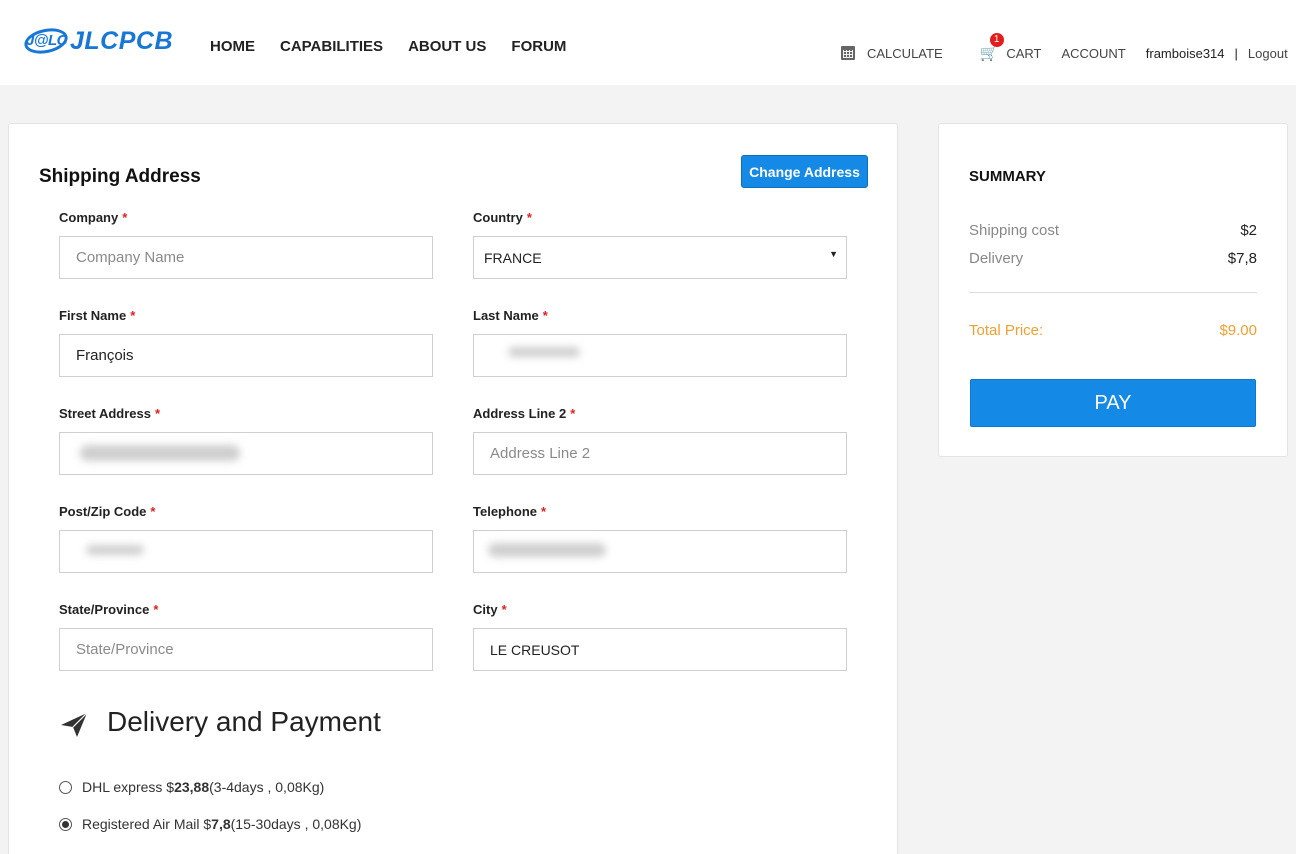  What do you see at coordinates (1024, 53) in the screenshot?
I see `cart-label: CART` at bounding box center [1024, 53].